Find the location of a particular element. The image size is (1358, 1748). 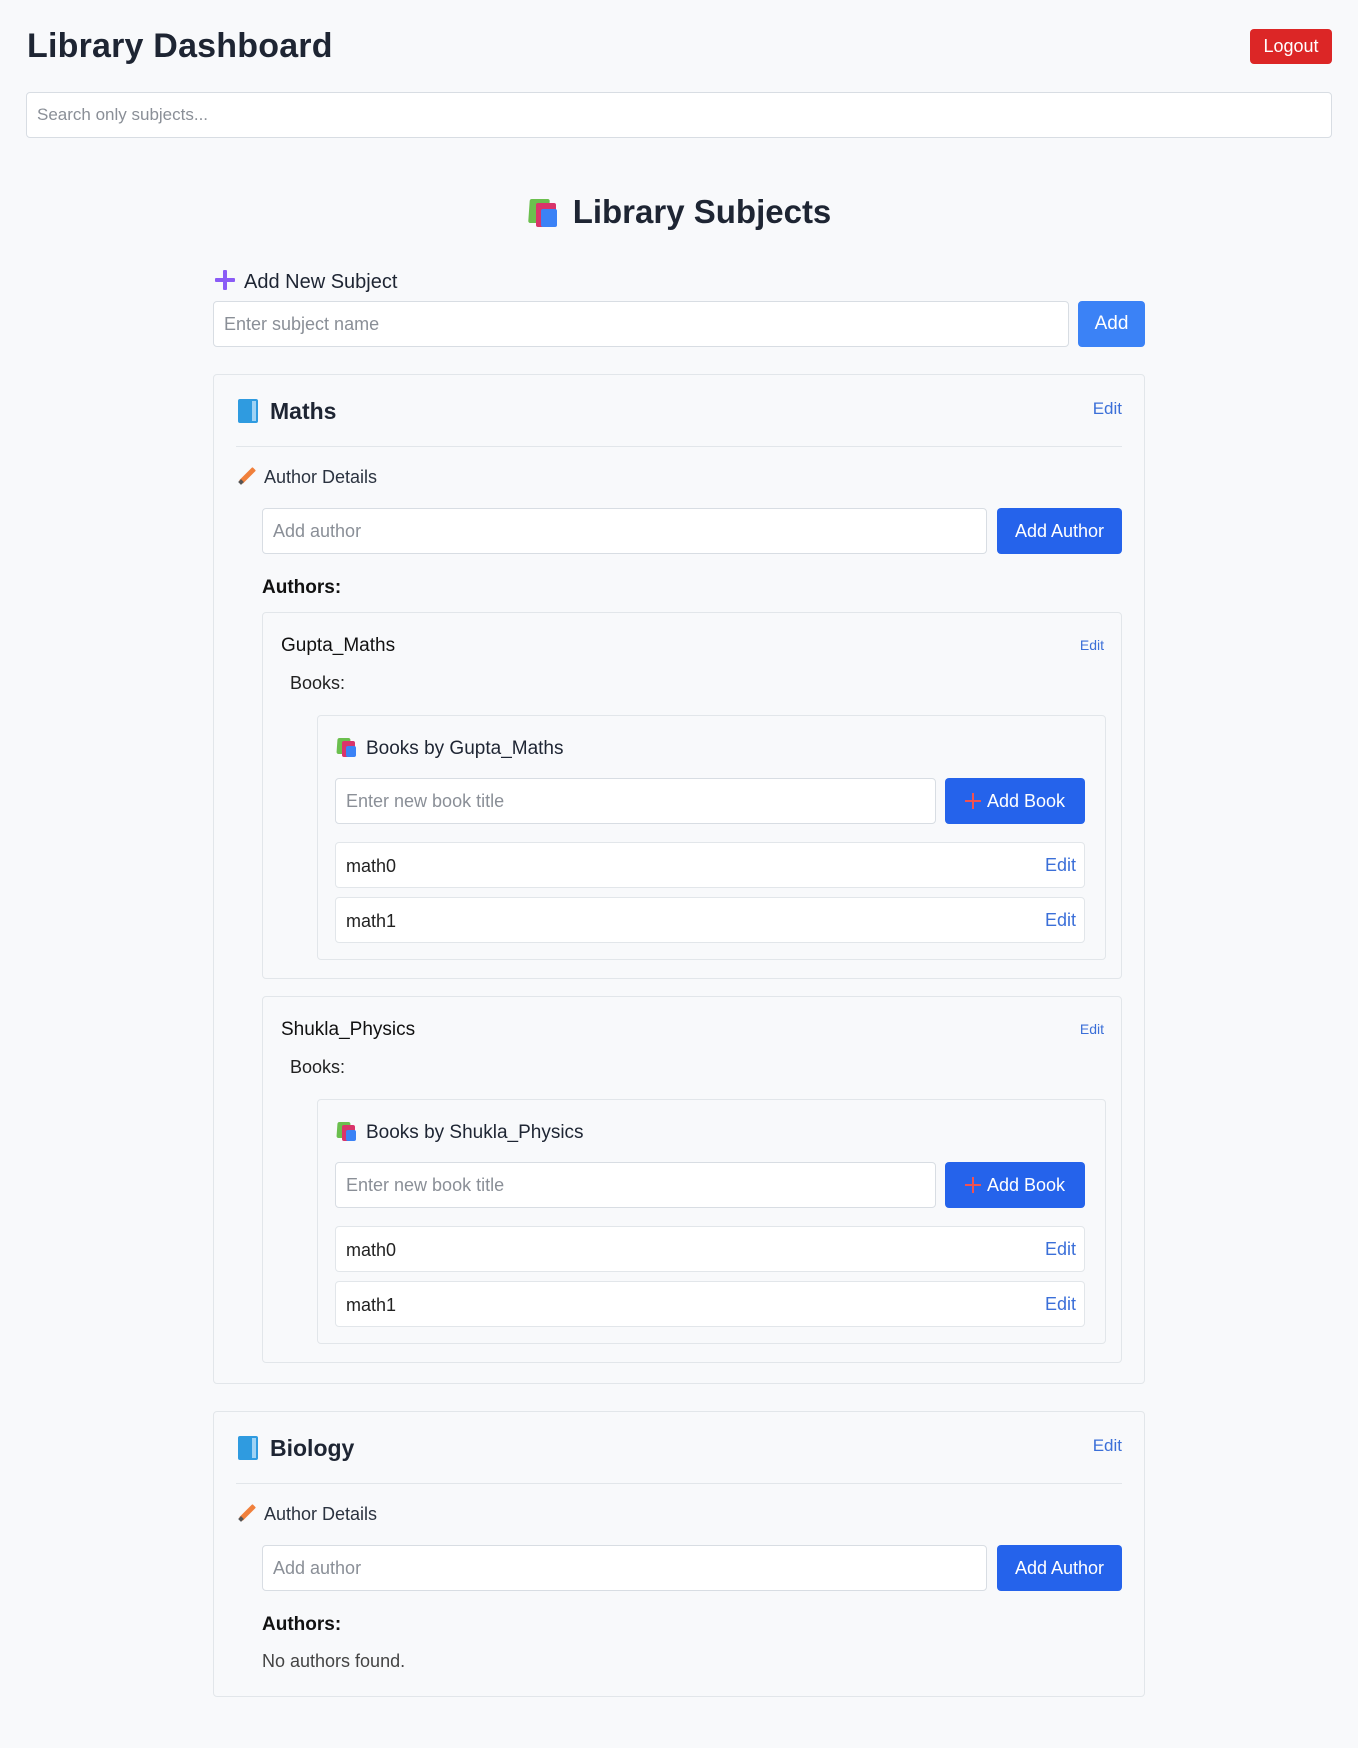

subject-header: Maths Edit is located at coordinates (679, 411).